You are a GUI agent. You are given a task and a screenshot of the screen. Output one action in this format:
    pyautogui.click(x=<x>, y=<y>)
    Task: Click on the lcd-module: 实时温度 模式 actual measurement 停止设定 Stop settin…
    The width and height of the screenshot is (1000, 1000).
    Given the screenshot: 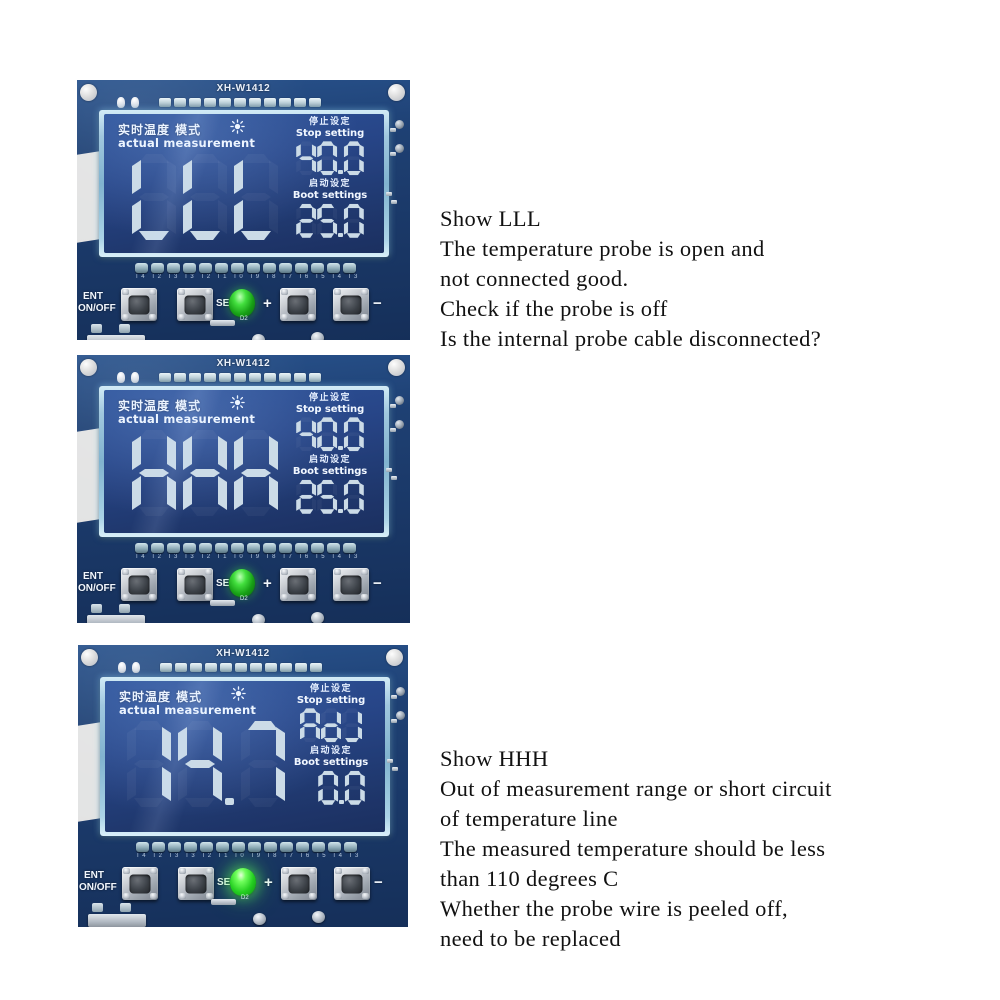 What is the action you would take?
    pyautogui.click(x=244, y=183)
    